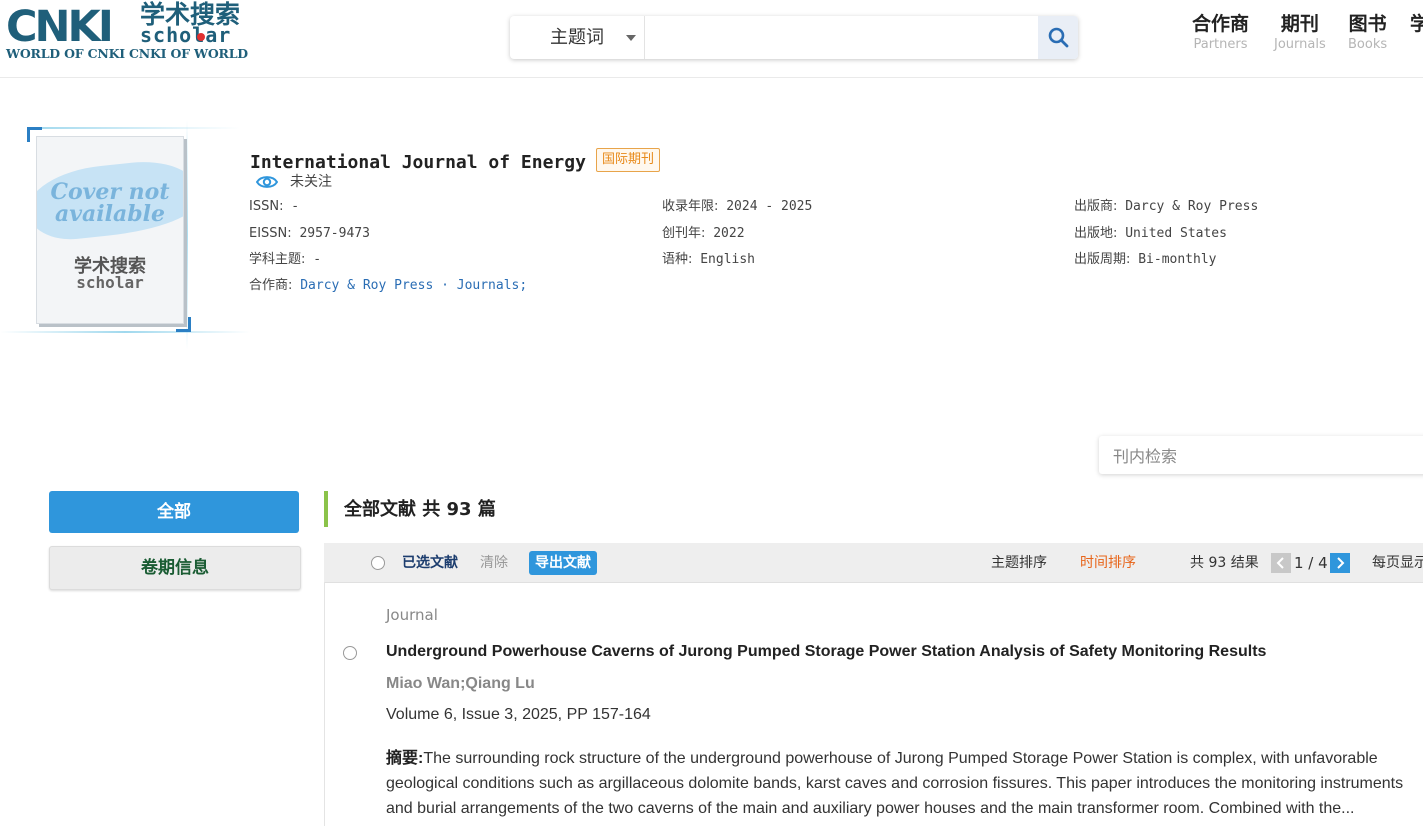  I want to click on caret-down-icon, so click(631, 38).